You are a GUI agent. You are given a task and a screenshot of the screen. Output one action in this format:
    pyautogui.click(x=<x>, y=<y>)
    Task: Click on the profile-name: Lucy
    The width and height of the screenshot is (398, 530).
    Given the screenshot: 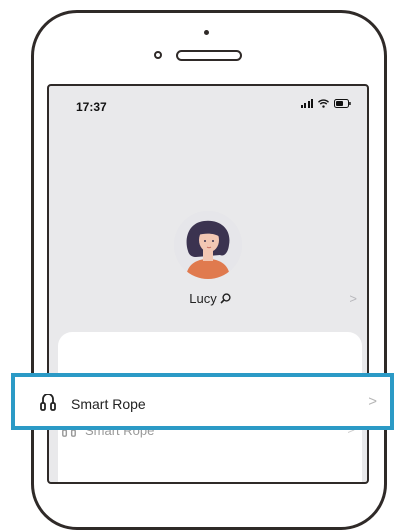 What is the action you would take?
    pyautogui.click(x=208, y=298)
    